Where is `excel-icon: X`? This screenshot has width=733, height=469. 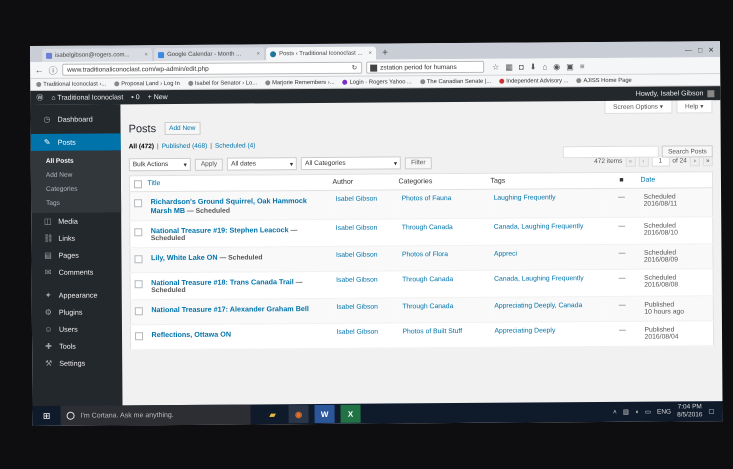 excel-icon: X is located at coordinates (350, 413).